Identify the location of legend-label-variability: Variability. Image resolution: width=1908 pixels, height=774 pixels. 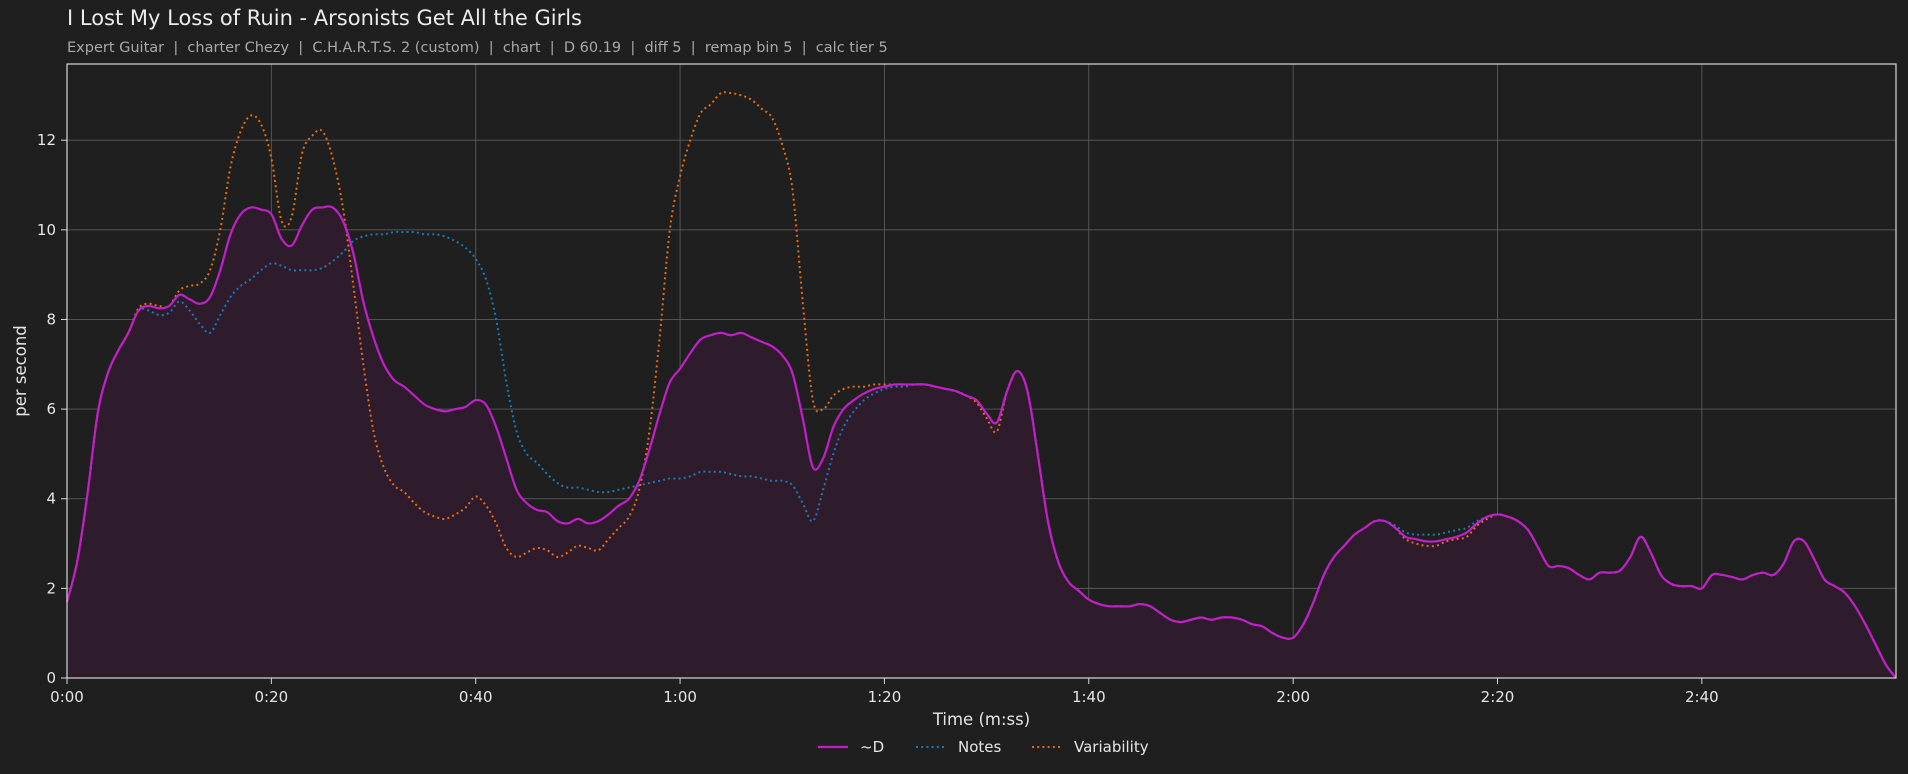
(1111, 747).